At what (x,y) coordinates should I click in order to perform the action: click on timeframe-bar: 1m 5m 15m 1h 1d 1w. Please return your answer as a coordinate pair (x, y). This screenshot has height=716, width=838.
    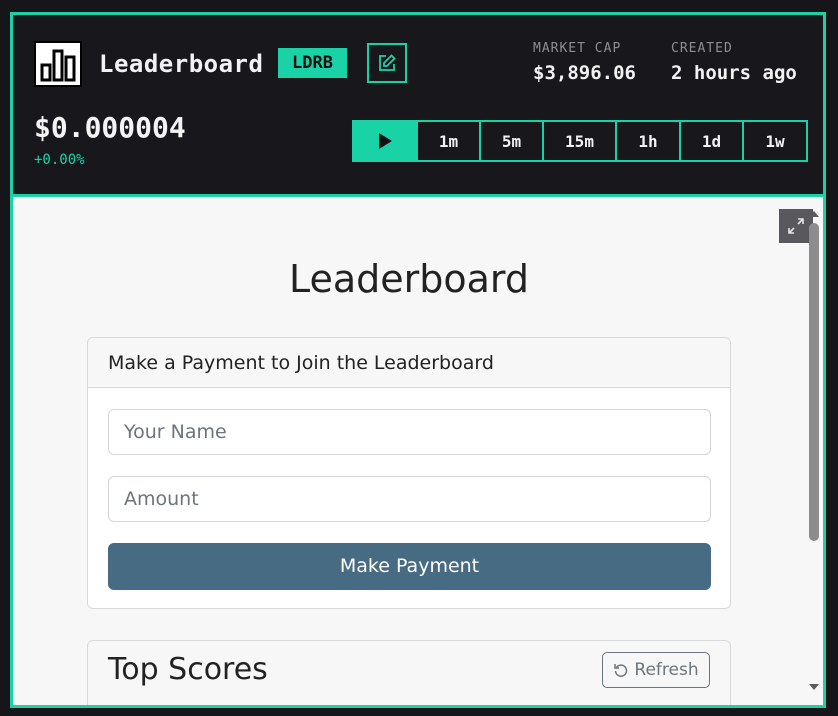
    Looking at the image, I should click on (580, 141).